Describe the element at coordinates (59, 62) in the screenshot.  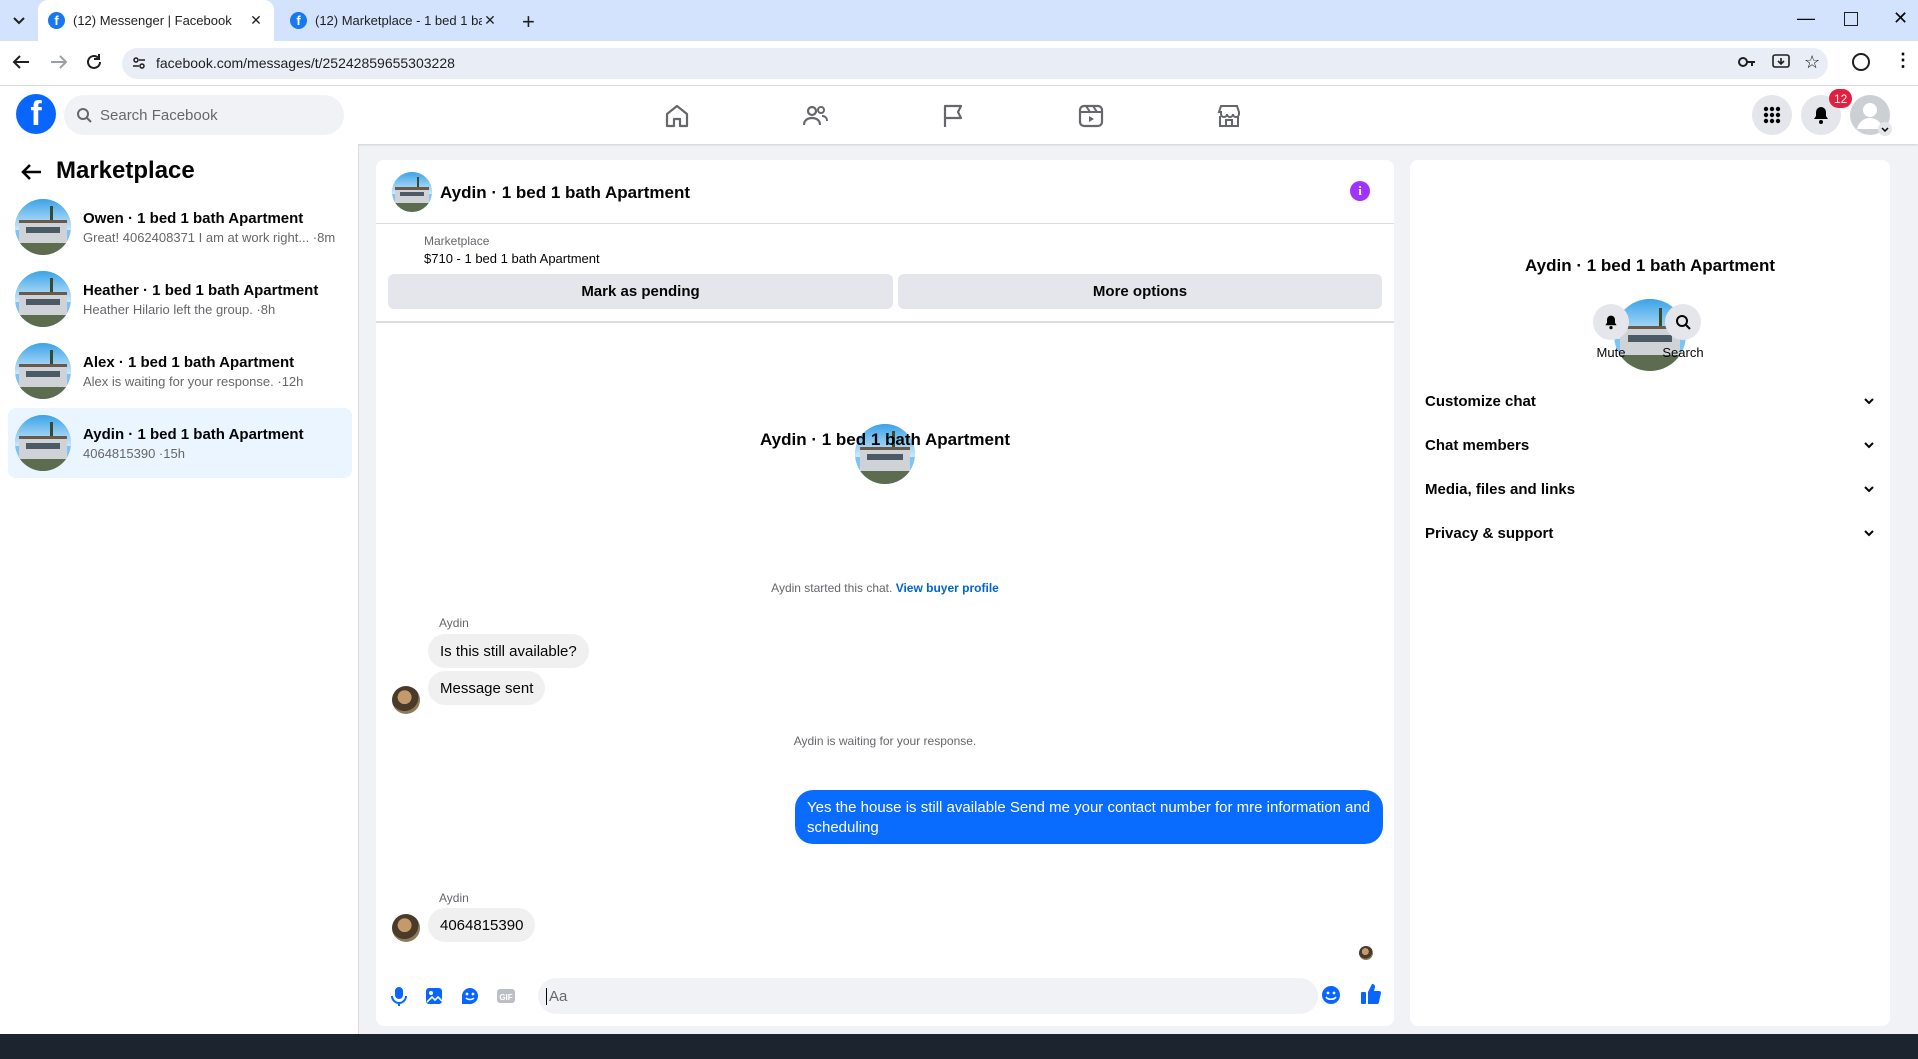
I see `forward-icon` at that location.